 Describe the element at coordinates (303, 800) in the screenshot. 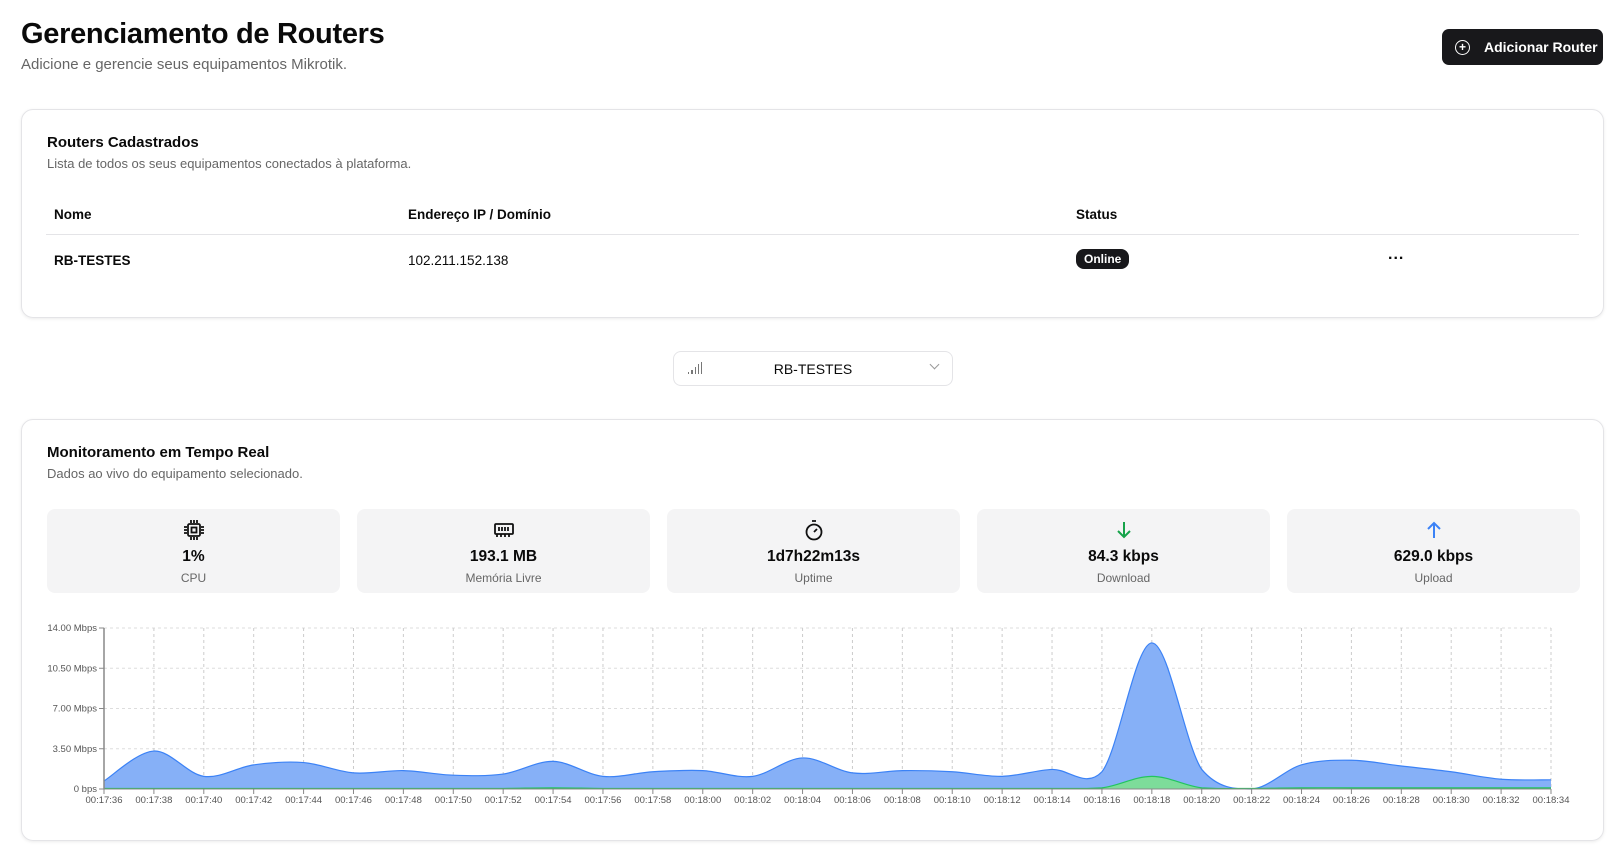

I see `x-tick-label: 00:17:44` at that location.